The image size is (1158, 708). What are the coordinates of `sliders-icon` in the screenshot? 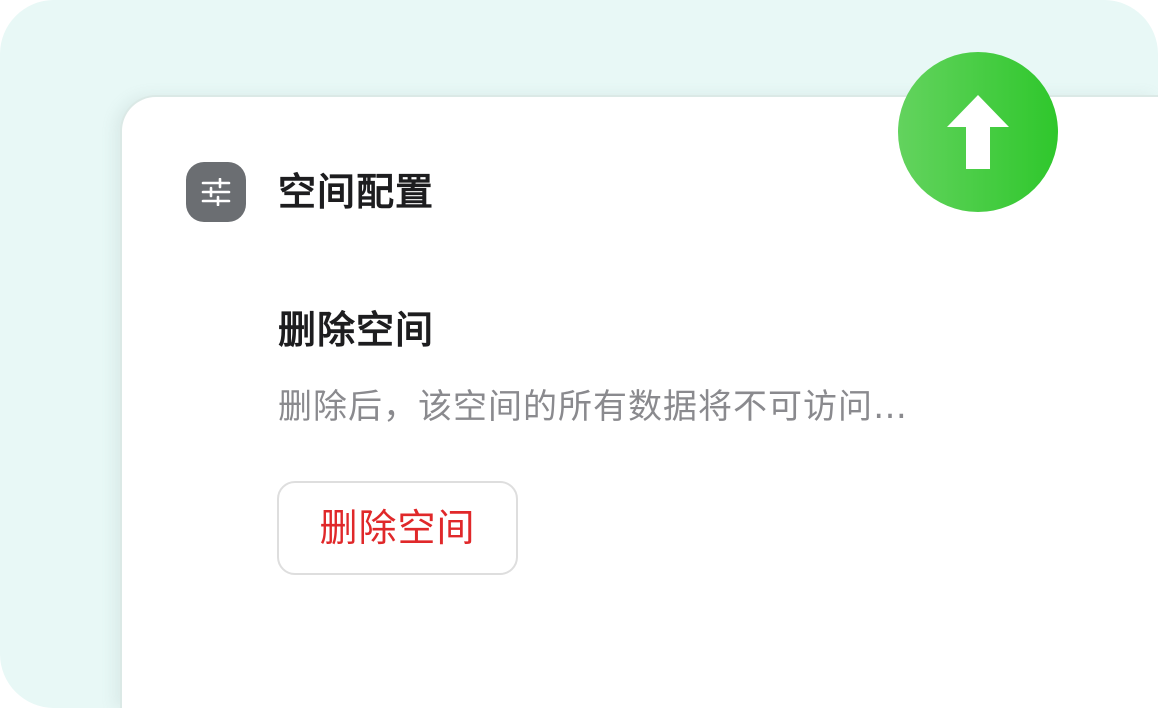 It's located at (216, 192).